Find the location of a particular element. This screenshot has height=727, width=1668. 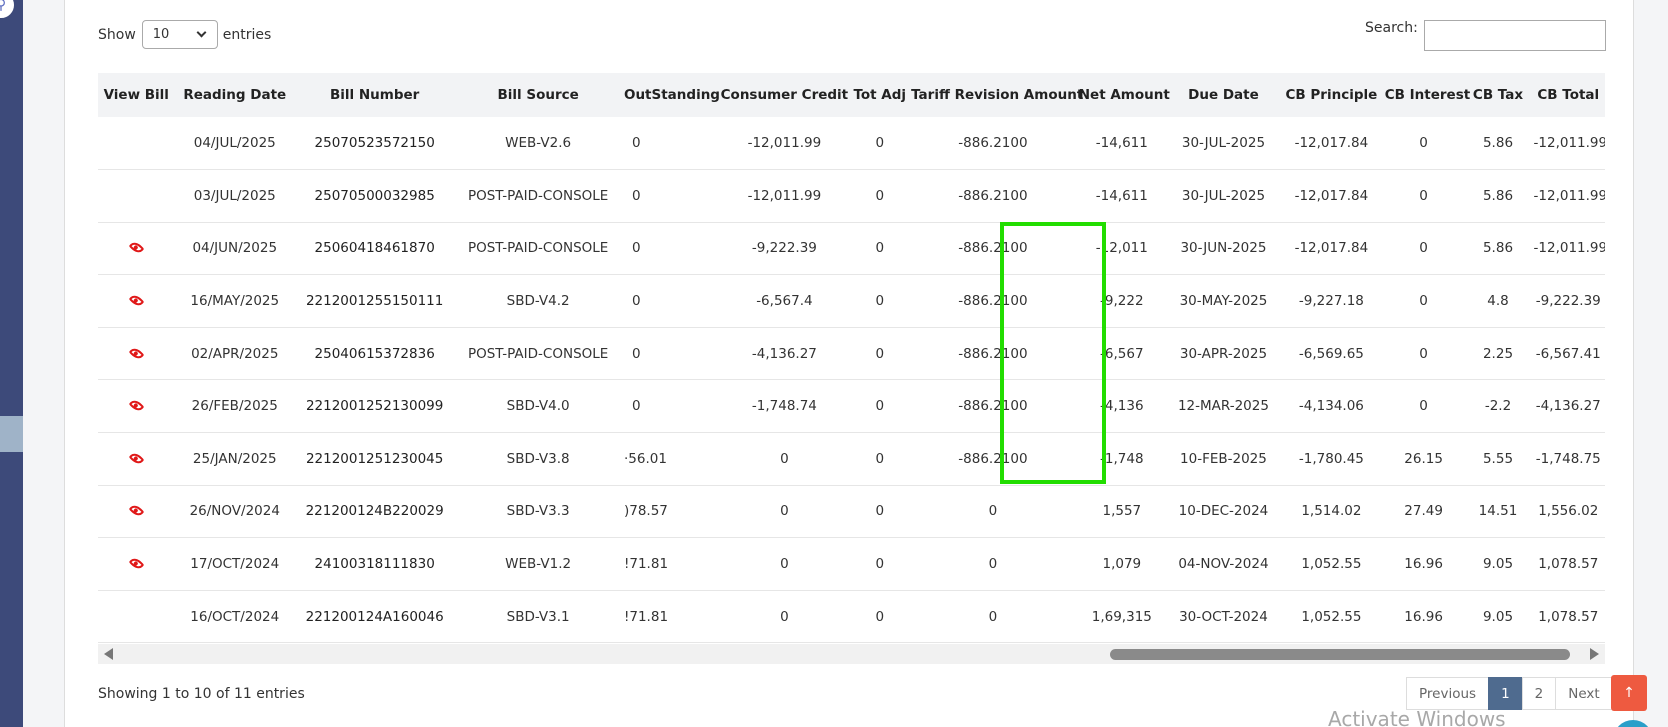

consumer-credit-cell: -12,011.99 is located at coordinates (784, 195).